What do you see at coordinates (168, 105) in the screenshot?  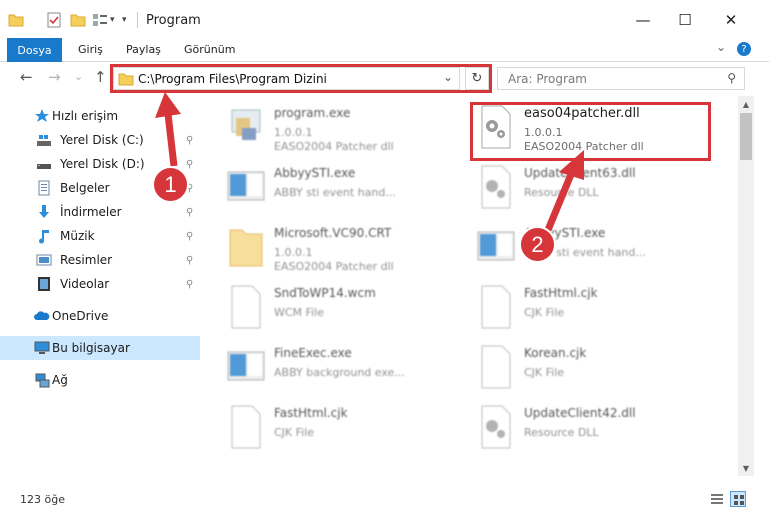 I see `arrow-1-head` at bounding box center [168, 105].